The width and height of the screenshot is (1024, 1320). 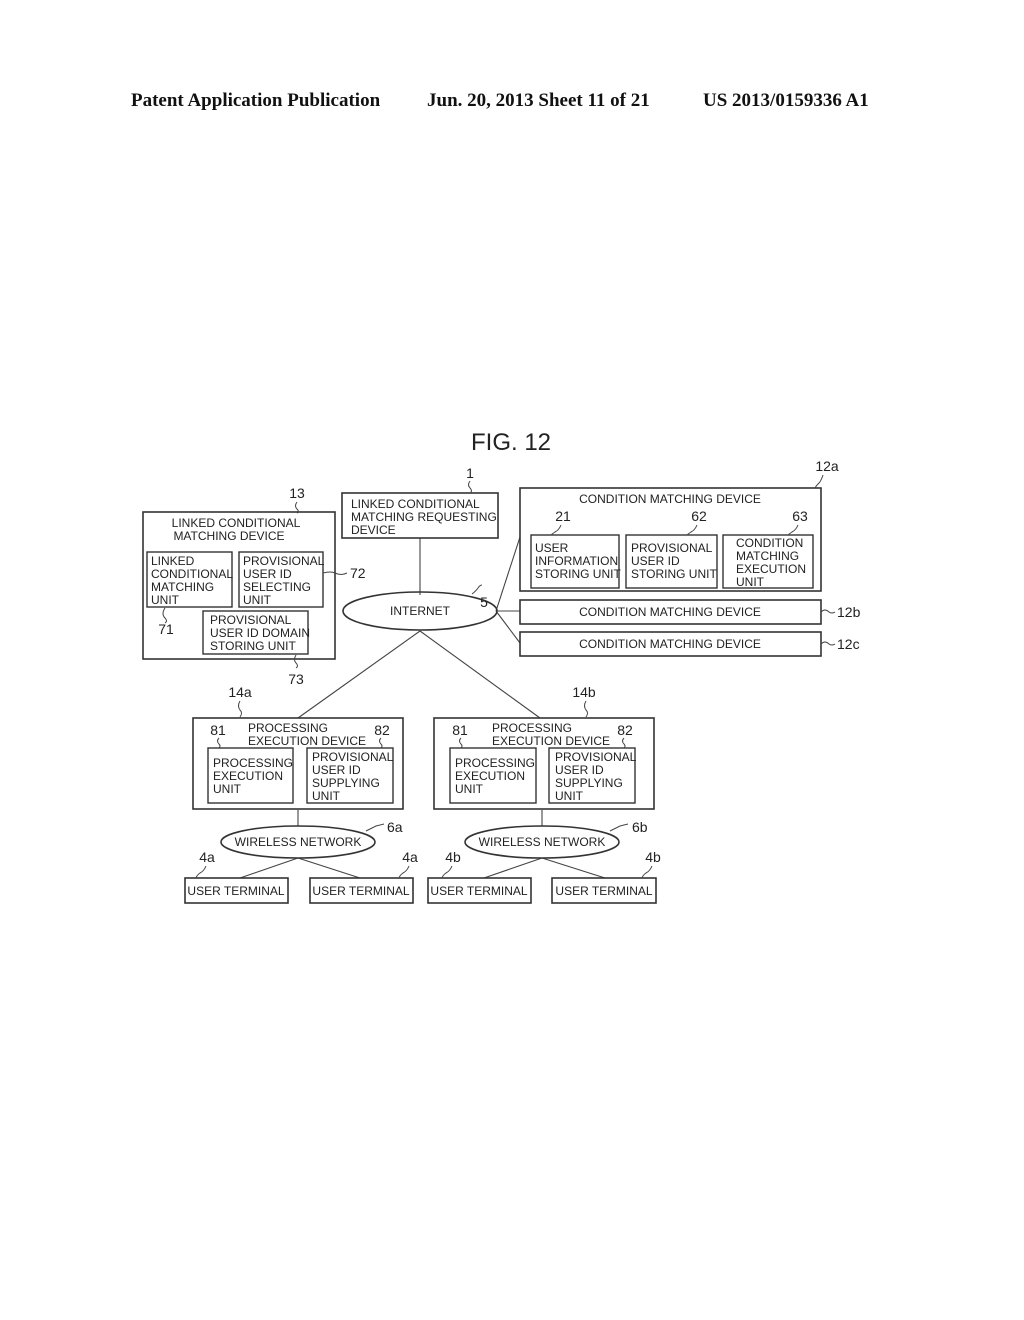 What do you see at coordinates (424, 517) in the screenshot?
I see `device-label: MATCHING REQUESTING` at bounding box center [424, 517].